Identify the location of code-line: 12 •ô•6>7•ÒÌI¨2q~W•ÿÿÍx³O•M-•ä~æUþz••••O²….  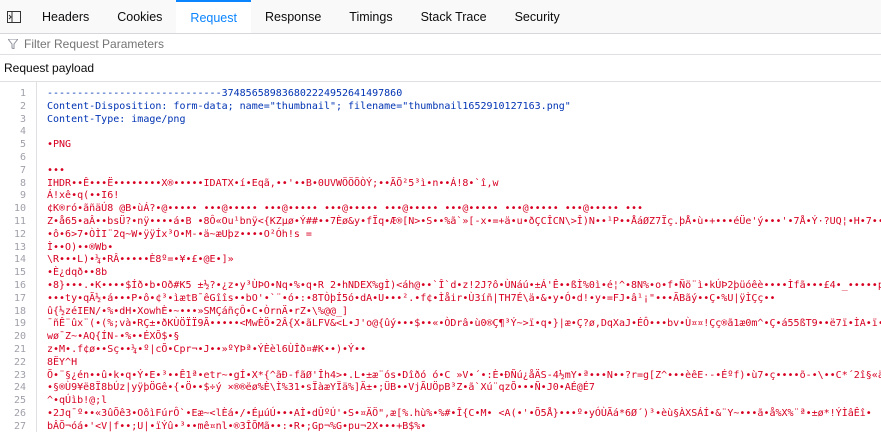
(447, 235).